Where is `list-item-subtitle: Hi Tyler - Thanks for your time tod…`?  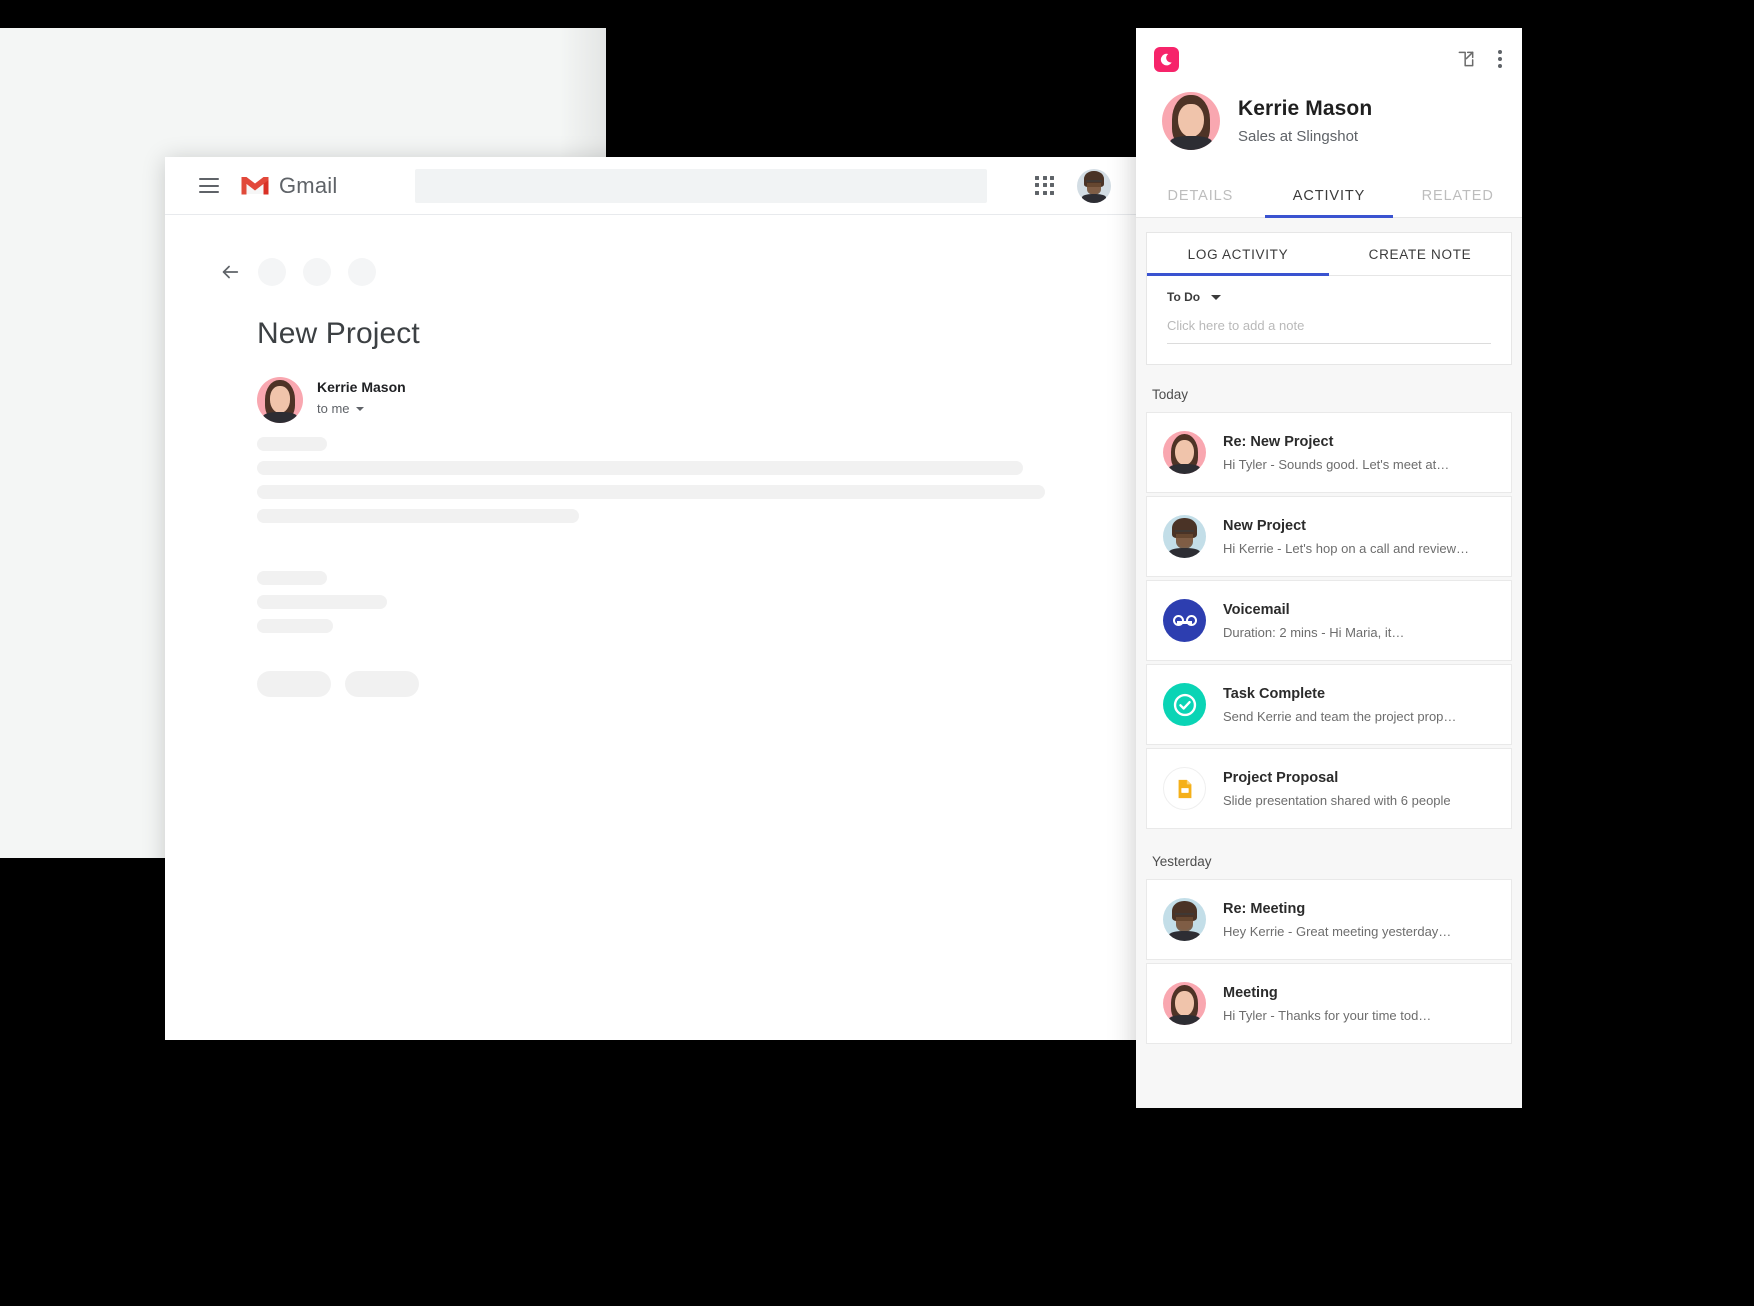
list-item-subtitle: Hi Tyler - Thanks for your time tod… is located at coordinates (1327, 1015).